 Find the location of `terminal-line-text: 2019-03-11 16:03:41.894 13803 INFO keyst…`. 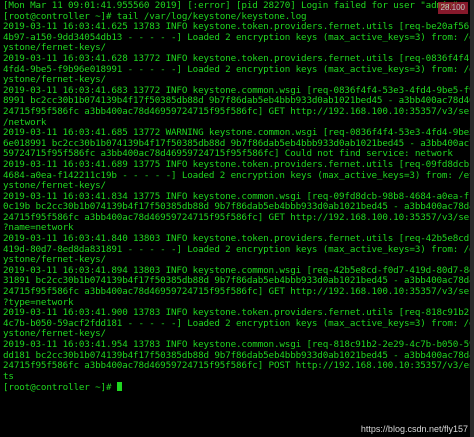

terminal-line-text: 2019-03-11 16:03:41.894 13803 INFO keyst… is located at coordinates (236, 270).